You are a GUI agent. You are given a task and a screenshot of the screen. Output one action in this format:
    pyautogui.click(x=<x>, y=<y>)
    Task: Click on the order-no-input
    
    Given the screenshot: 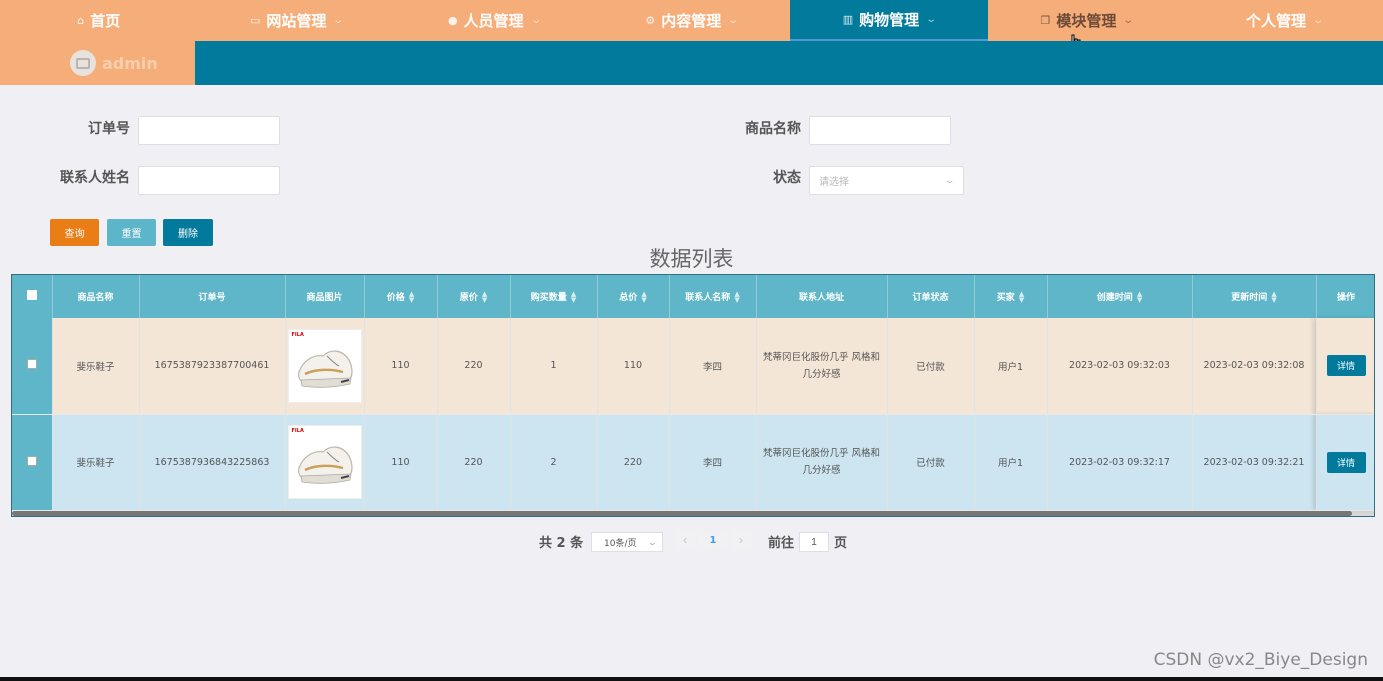 What is the action you would take?
    pyautogui.click(x=209, y=130)
    